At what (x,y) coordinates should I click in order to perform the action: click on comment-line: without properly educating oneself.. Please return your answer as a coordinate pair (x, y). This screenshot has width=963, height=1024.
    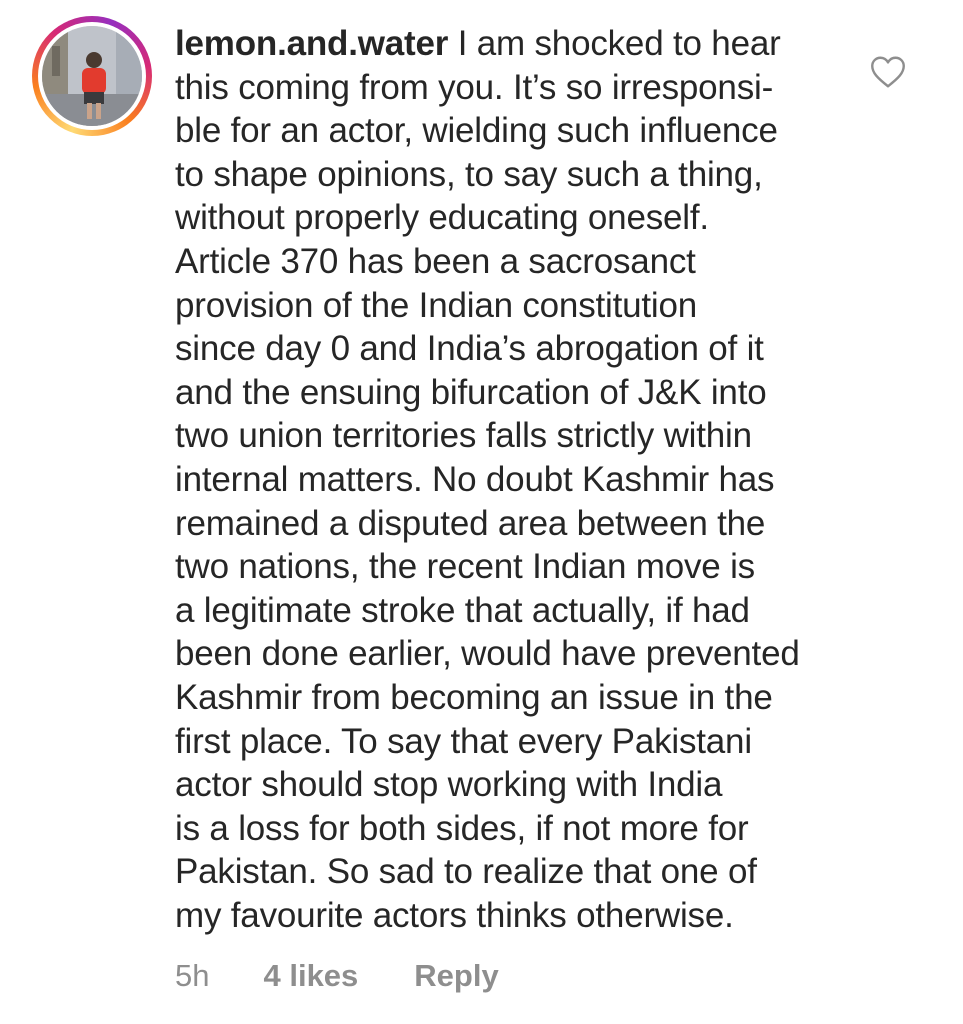
    Looking at the image, I should click on (442, 218).